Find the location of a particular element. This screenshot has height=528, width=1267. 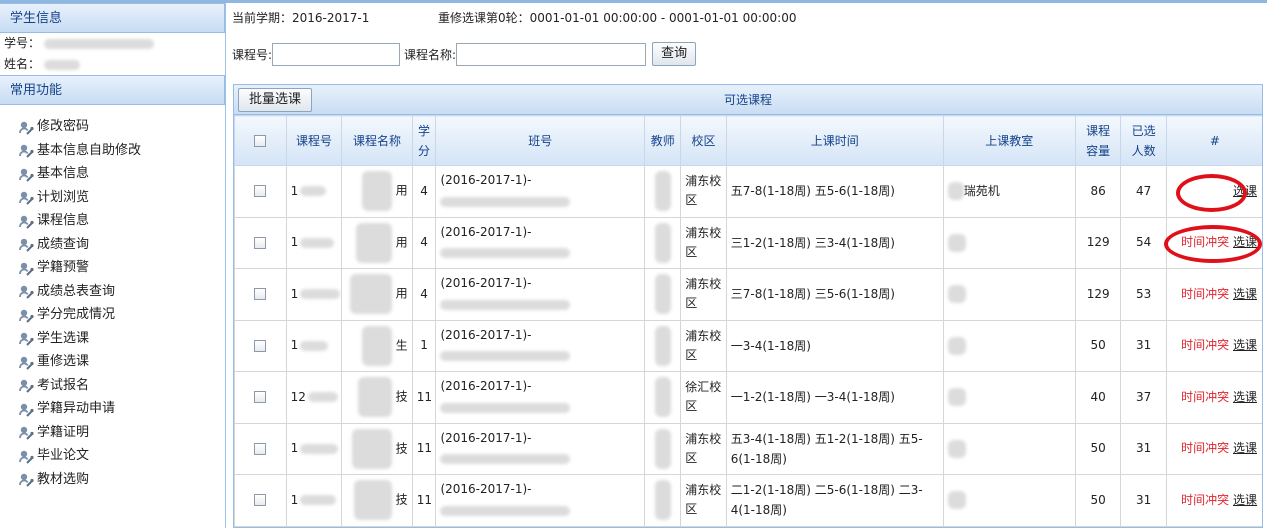

menu-item: 学生选课 is located at coordinates (121, 339).